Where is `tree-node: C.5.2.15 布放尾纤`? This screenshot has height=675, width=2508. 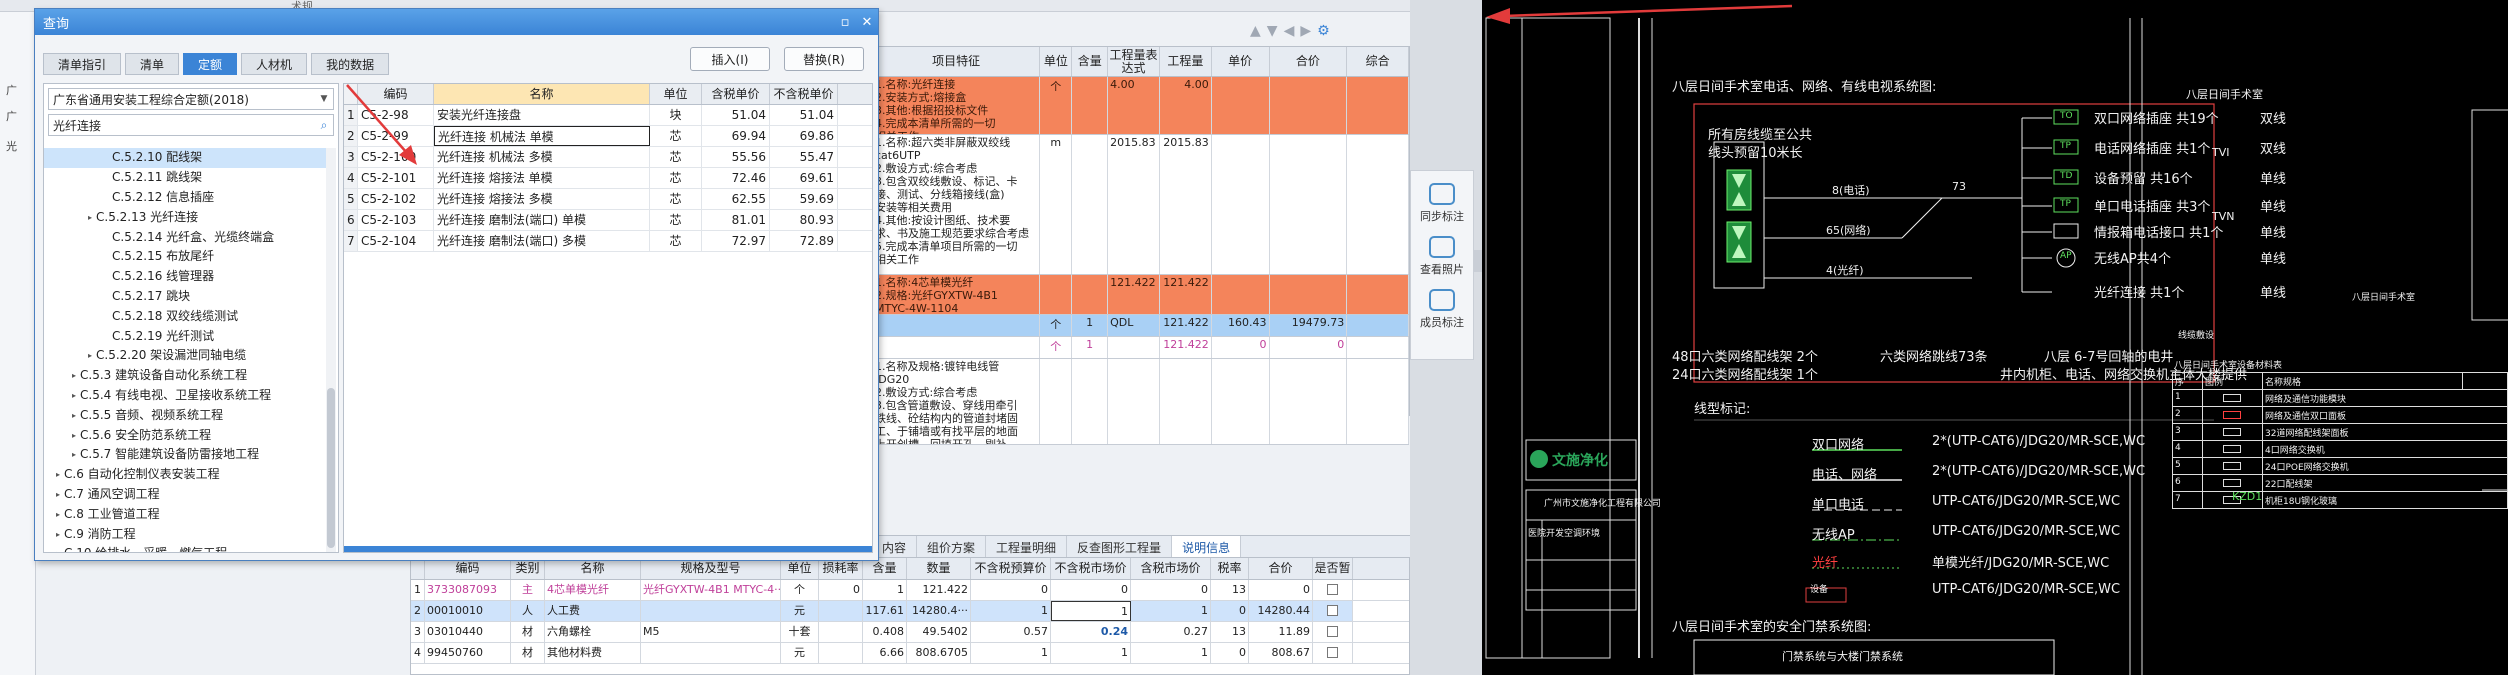 tree-node: C.5.2.15 布放尾纤 is located at coordinates (185, 257).